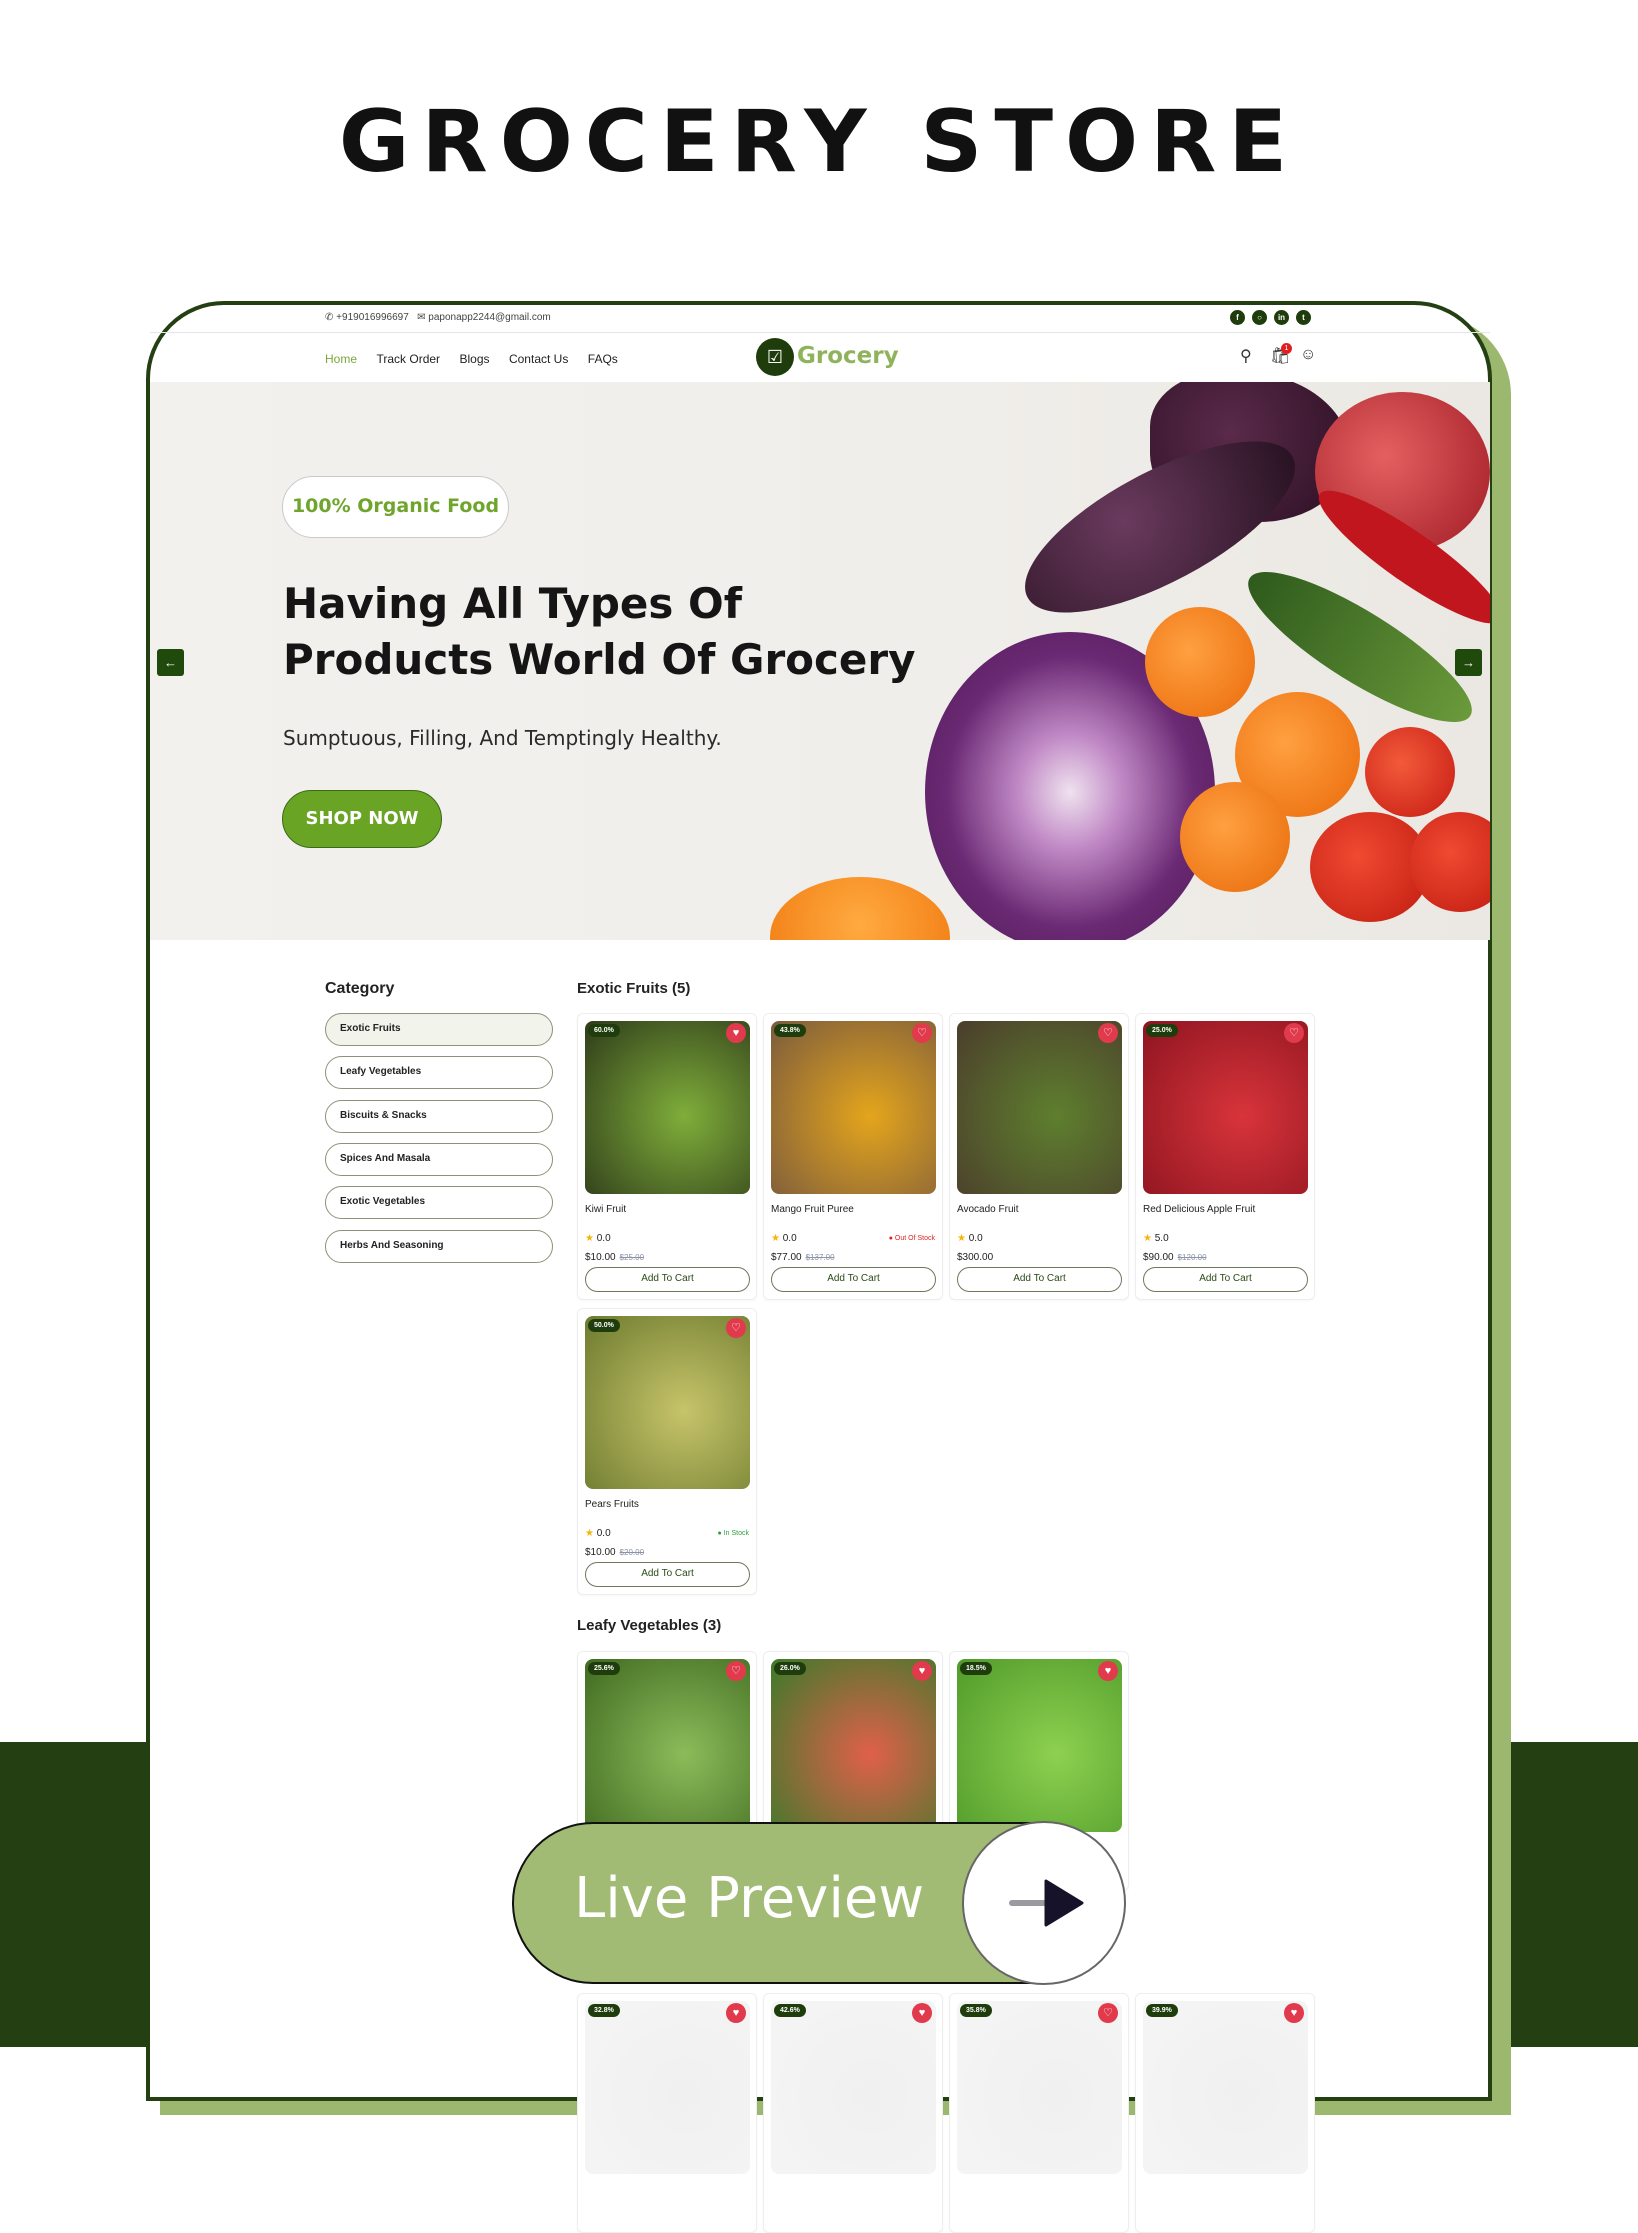  I want to click on discount-badge: 25.6%, so click(604, 1668).